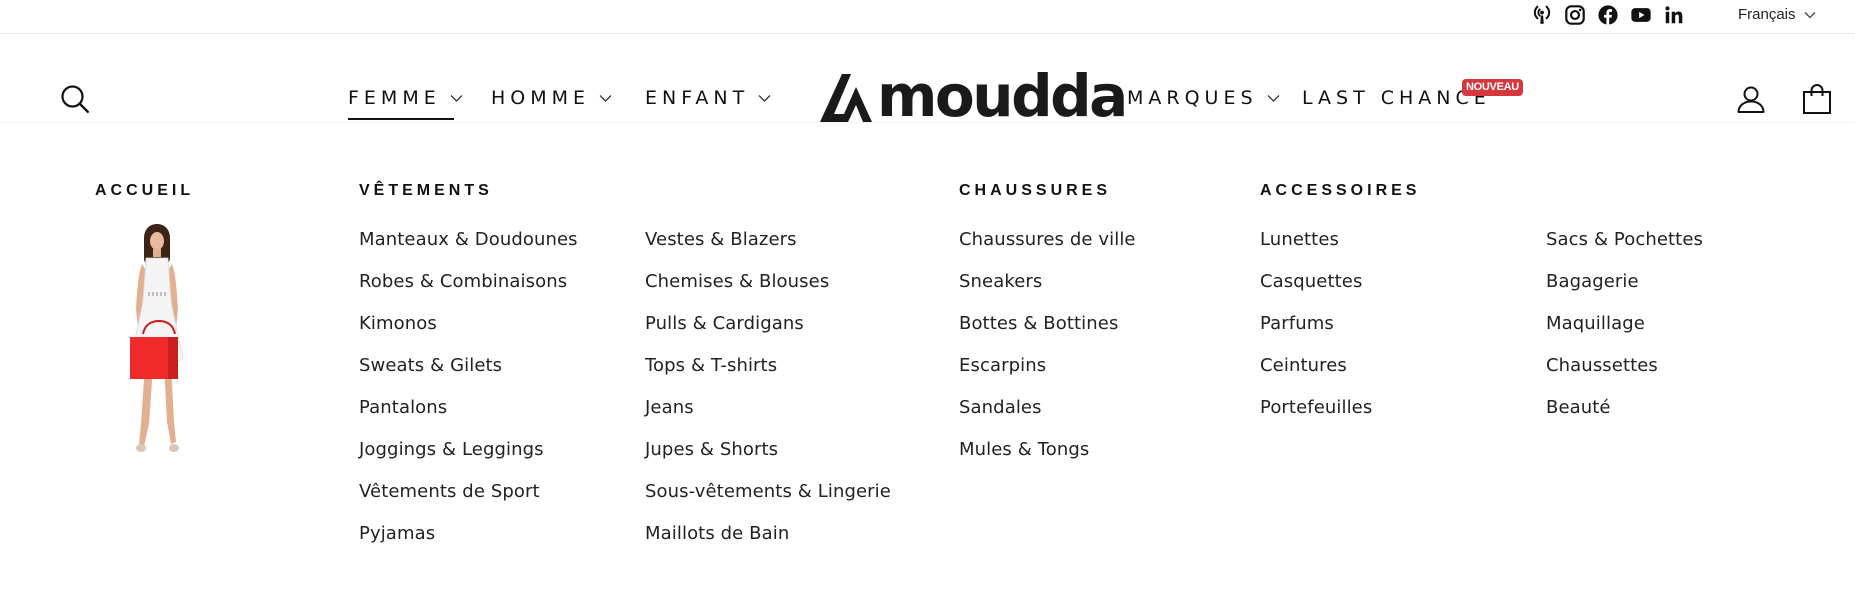  Describe the element at coordinates (1542, 15) in the screenshot. I see `podcast-icon` at that location.